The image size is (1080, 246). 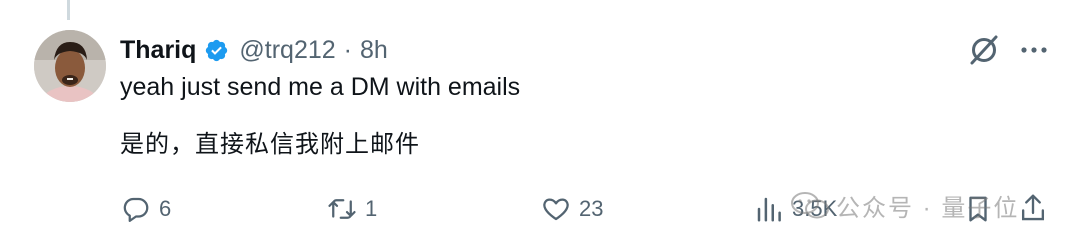 I want to click on watermark-text: 公众号 · 量子位, so click(x=928, y=208).